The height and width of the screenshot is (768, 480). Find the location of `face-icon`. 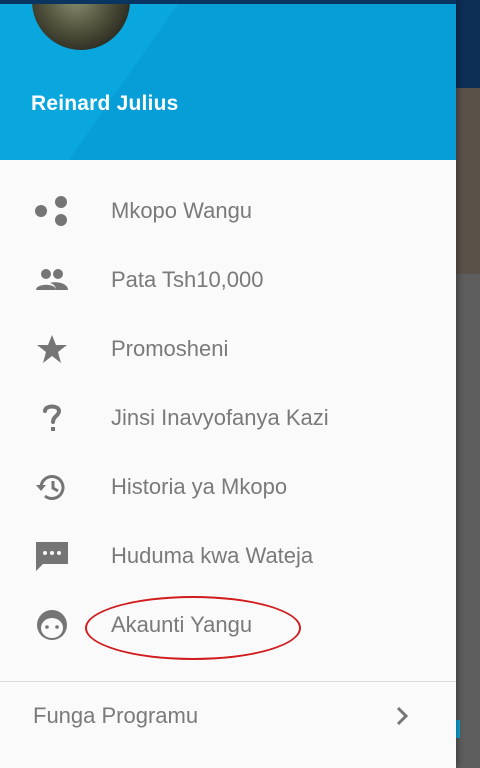

face-icon is located at coordinates (52, 625).